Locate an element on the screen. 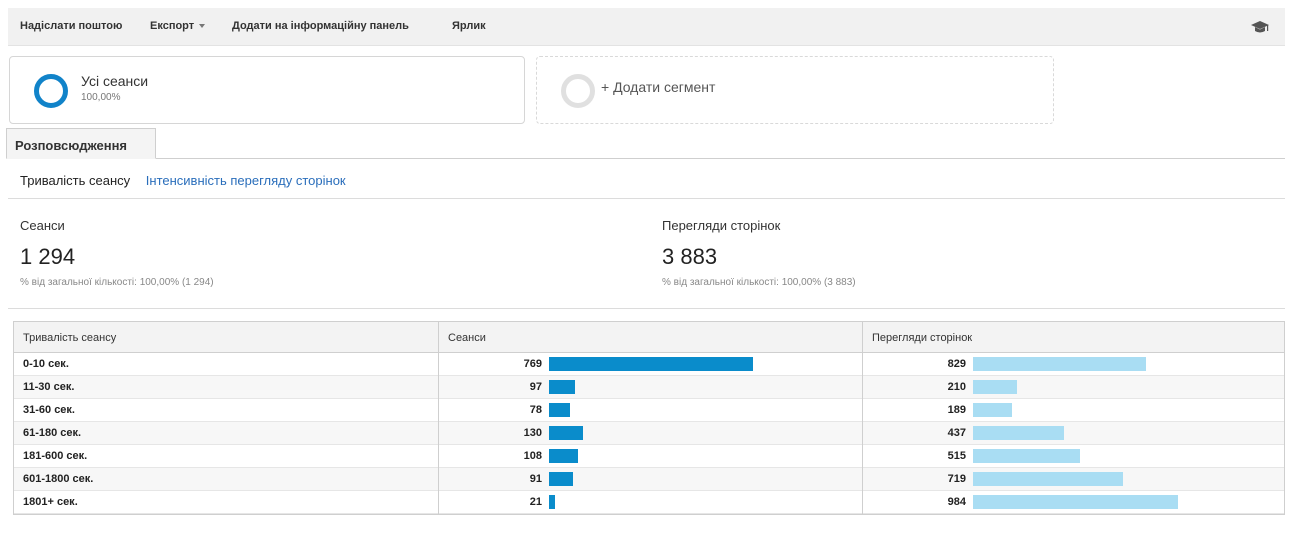  duration-cell: 11-30 сек. is located at coordinates (49, 387).